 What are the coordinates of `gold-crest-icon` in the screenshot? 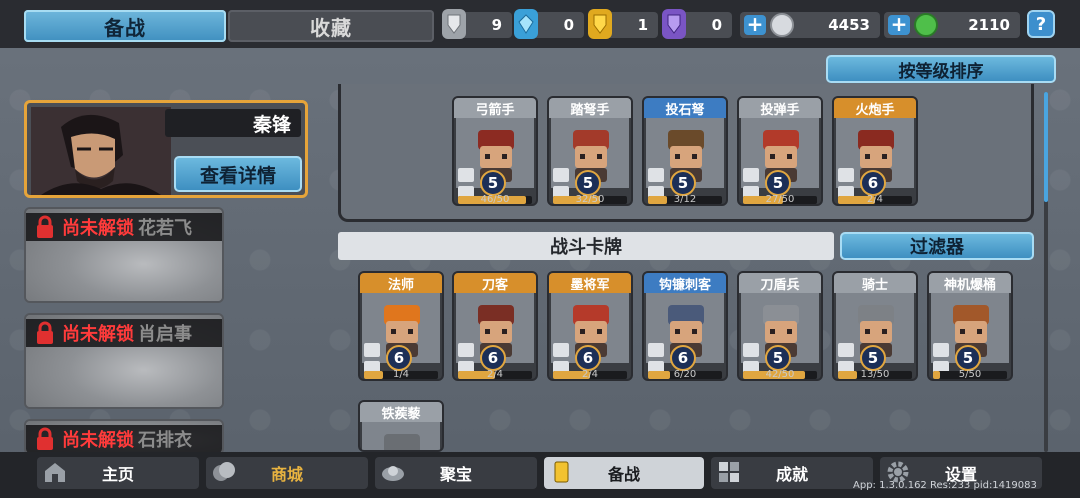 It's located at (600, 24).